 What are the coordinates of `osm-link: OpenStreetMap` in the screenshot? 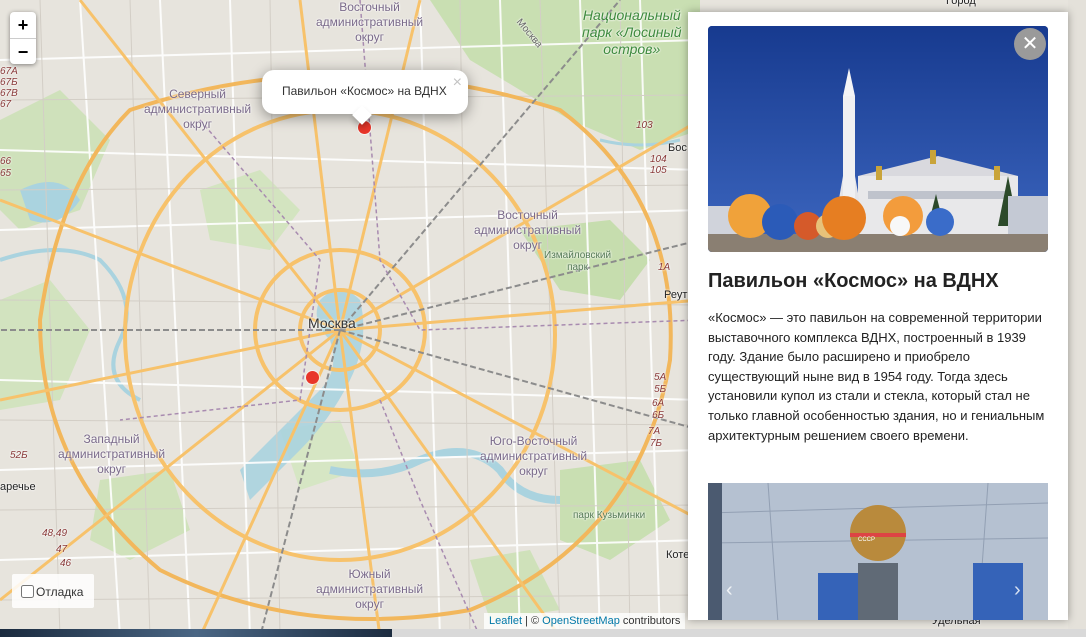 It's located at (581, 621).